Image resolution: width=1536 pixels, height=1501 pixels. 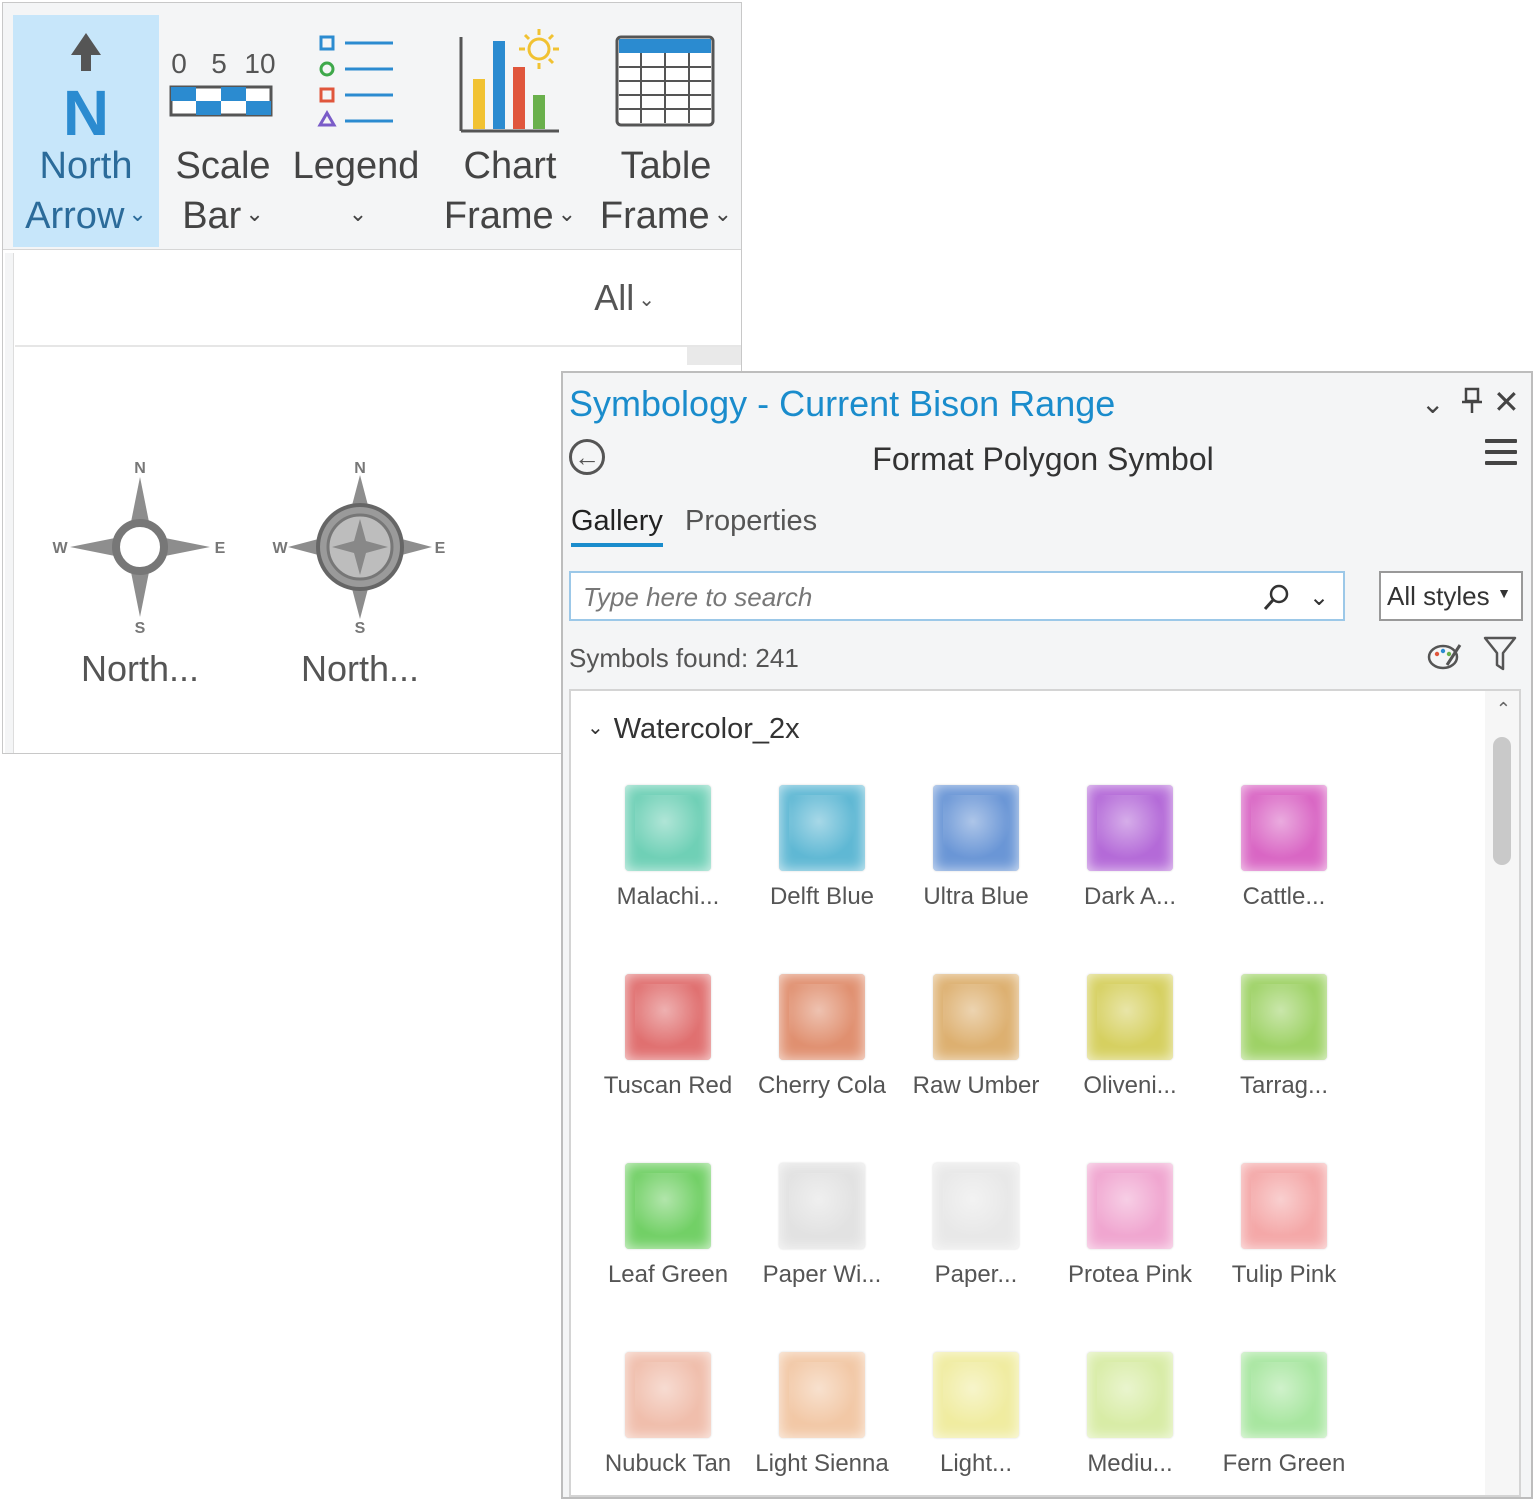 I want to click on symbol-item: Ultra Blue, so click(x=976, y=860).